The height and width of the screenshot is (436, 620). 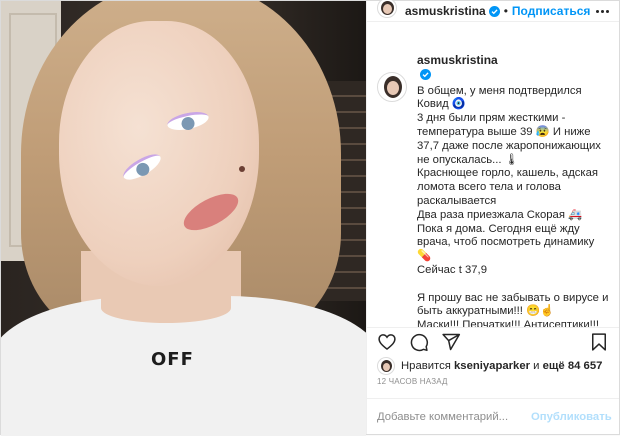 I want to click on publish-button: Опубликовать, so click(x=571, y=417).